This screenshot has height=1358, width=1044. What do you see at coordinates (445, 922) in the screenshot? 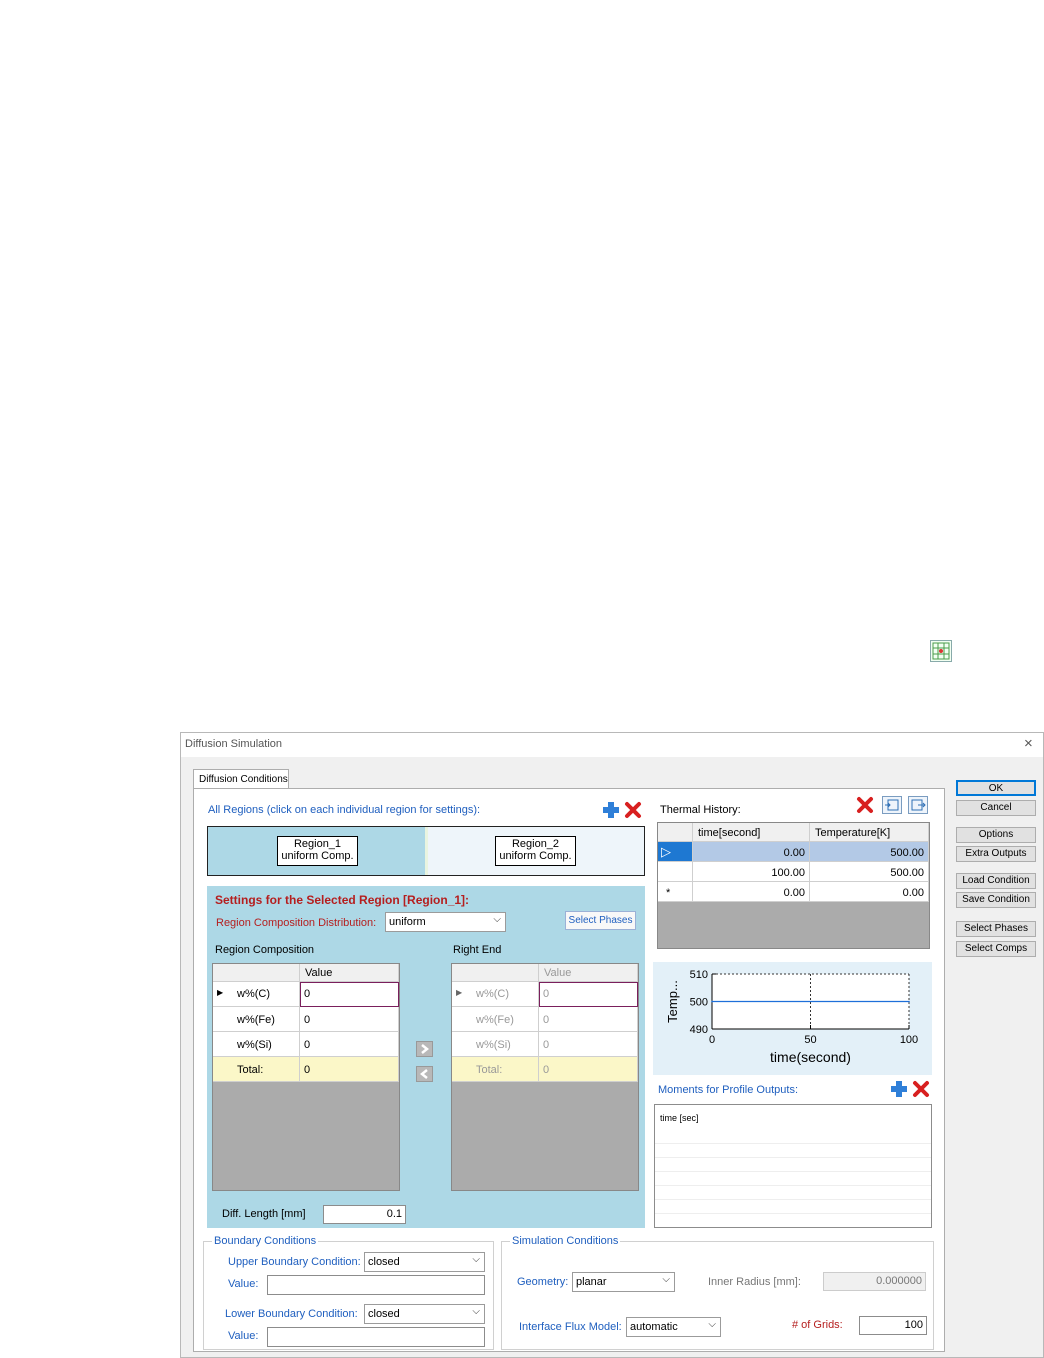
I see `distribution-select: uniform ⌵` at bounding box center [445, 922].